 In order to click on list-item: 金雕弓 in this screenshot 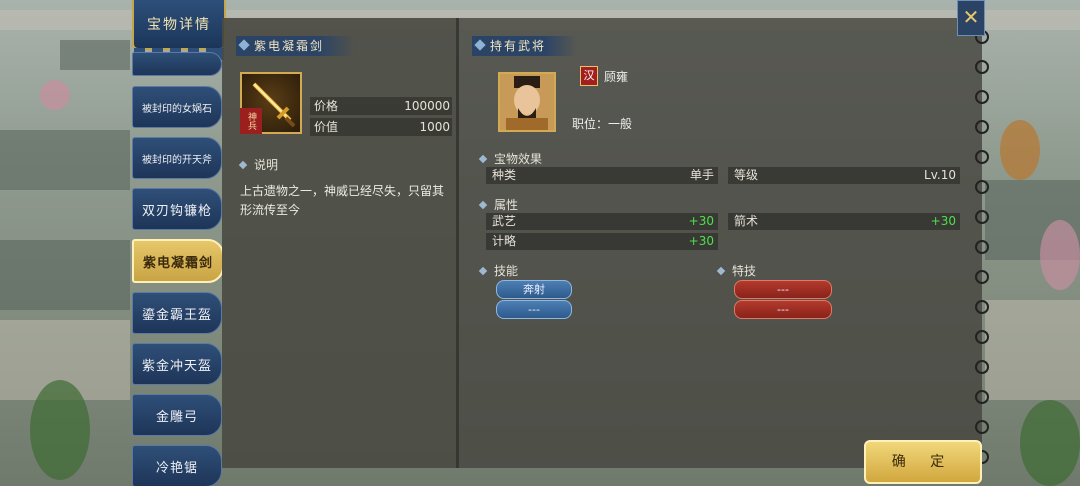, I will do `click(177, 415)`.